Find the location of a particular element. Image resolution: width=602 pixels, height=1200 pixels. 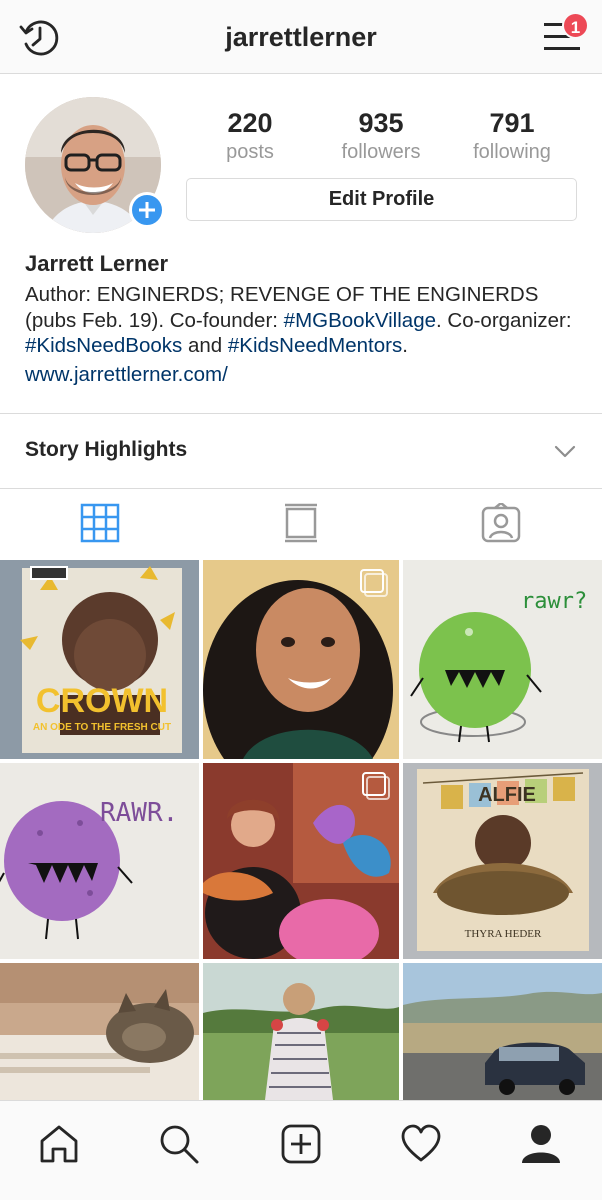

top-bar: jarrettlerner 1 is located at coordinates (301, 37).